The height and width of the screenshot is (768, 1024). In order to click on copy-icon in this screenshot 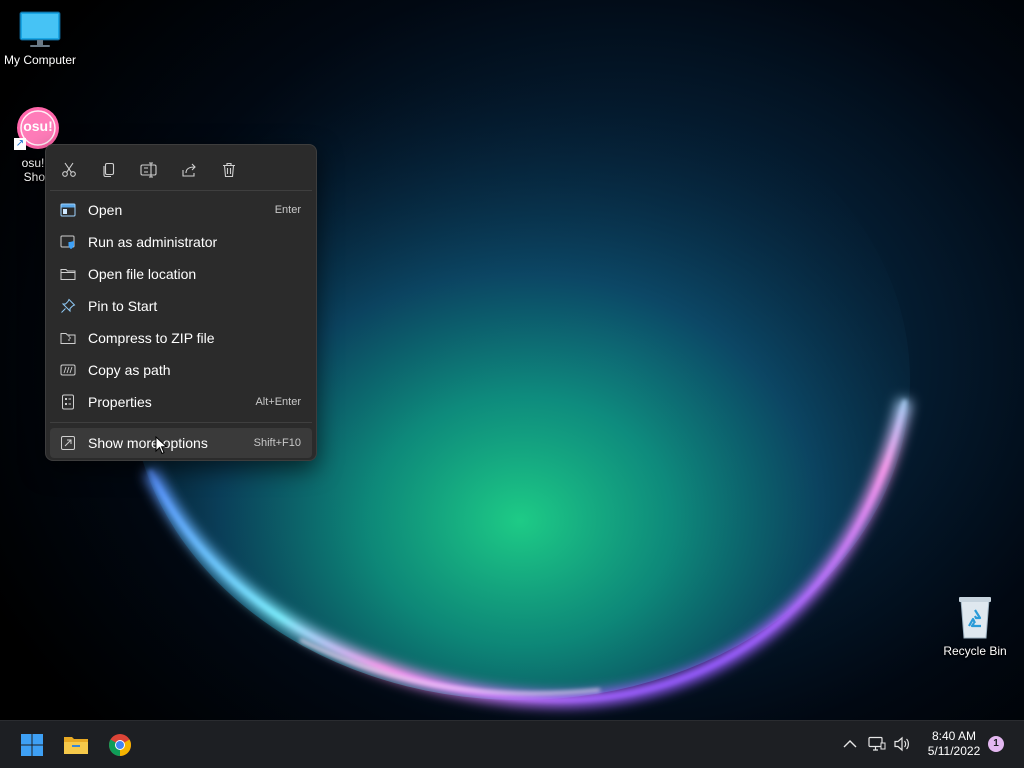, I will do `click(109, 170)`.